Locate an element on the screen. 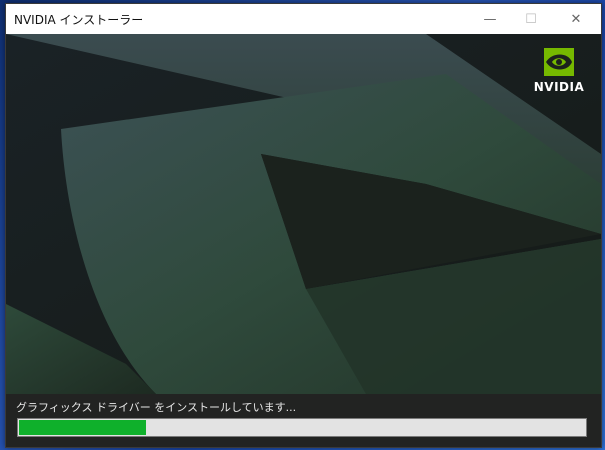 This screenshot has height=450, width=605. window-title: NVIDIA インストーラー is located at coordinates (79, 20).